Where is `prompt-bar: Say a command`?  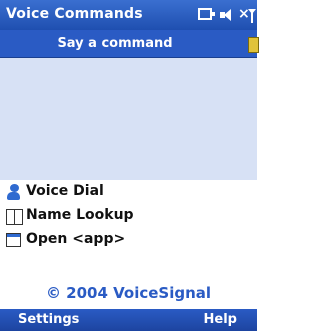
prompt-bar: Say a command is located at coordinates (129, 44).